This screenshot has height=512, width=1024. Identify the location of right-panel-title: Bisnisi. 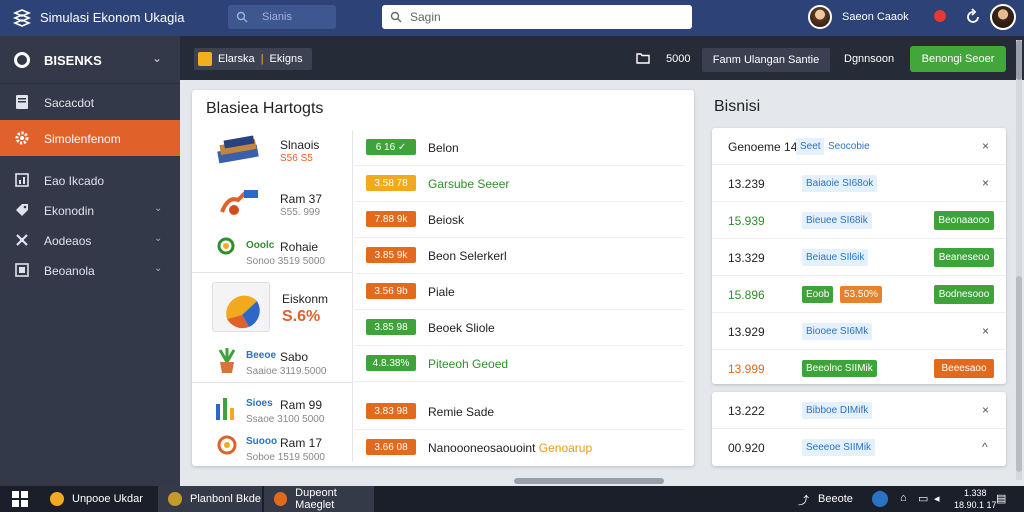
(737, 106).